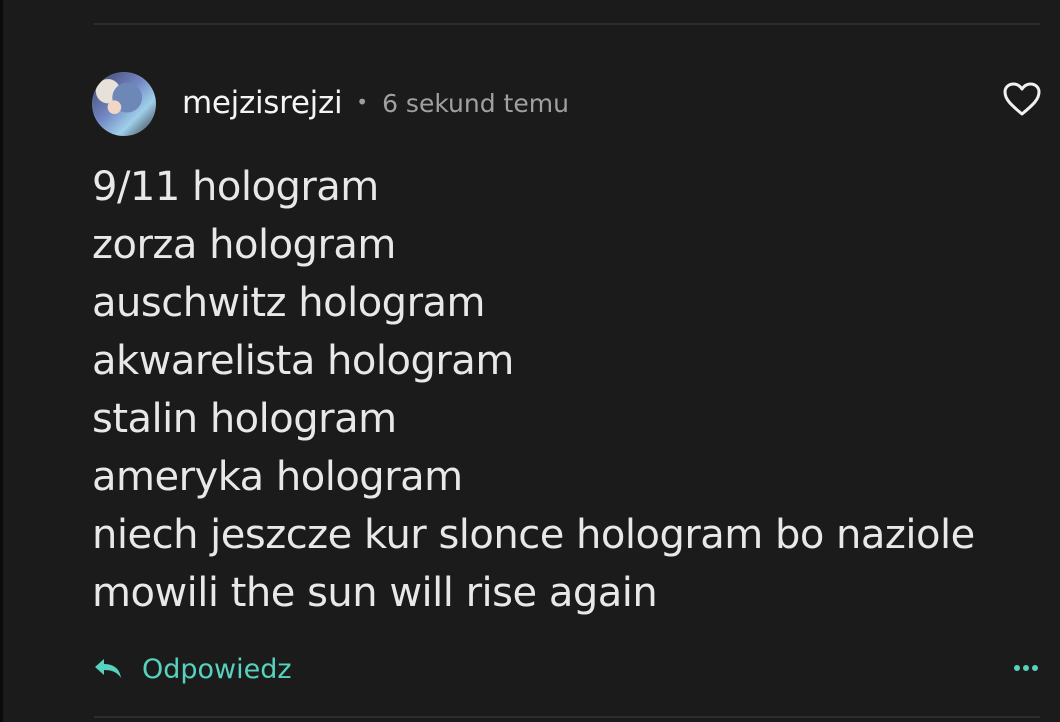 Image resolution: width=1060 pixels, height=722 pixels. Describe the element at coordinates (244, 245) in the screenshot. I see `comment-line: zorza hologram` at that location.